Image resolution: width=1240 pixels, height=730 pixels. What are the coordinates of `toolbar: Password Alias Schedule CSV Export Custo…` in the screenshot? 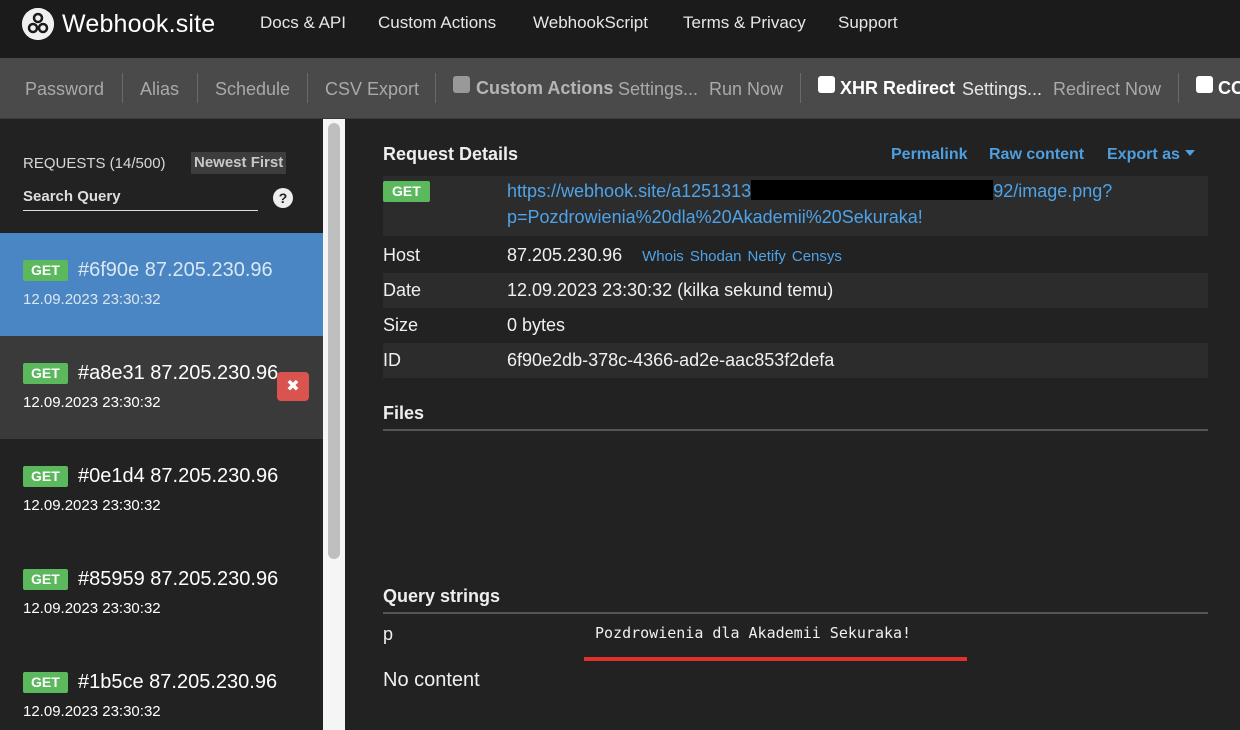 It's located at (620, 88).